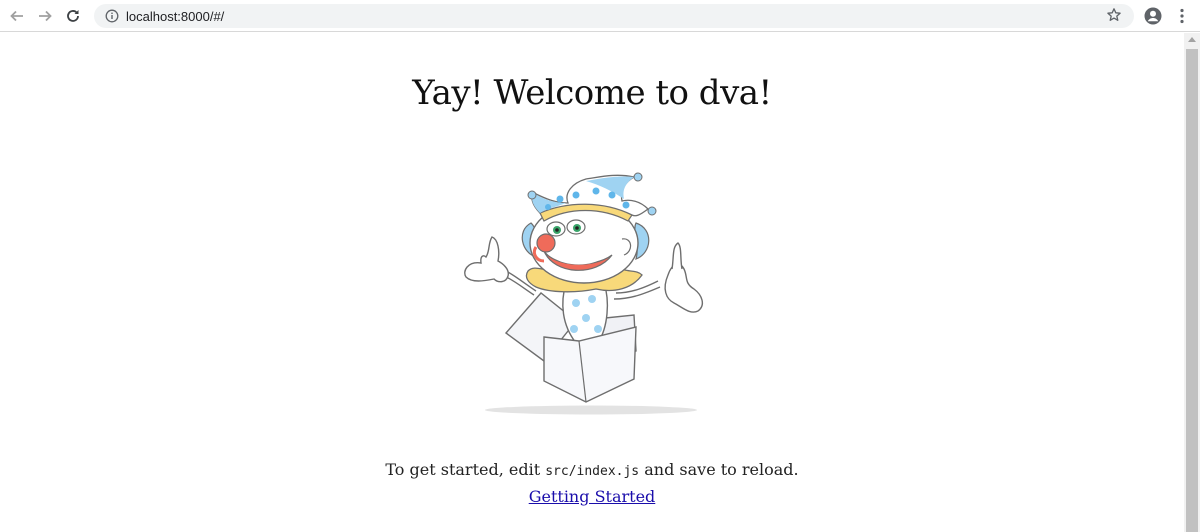 The height and width of the screenshot is (532, 1200). What do you see at coordinates (1114, 17) in the screenshot?
I see `star-icon` at bounding box center [1114, 17].